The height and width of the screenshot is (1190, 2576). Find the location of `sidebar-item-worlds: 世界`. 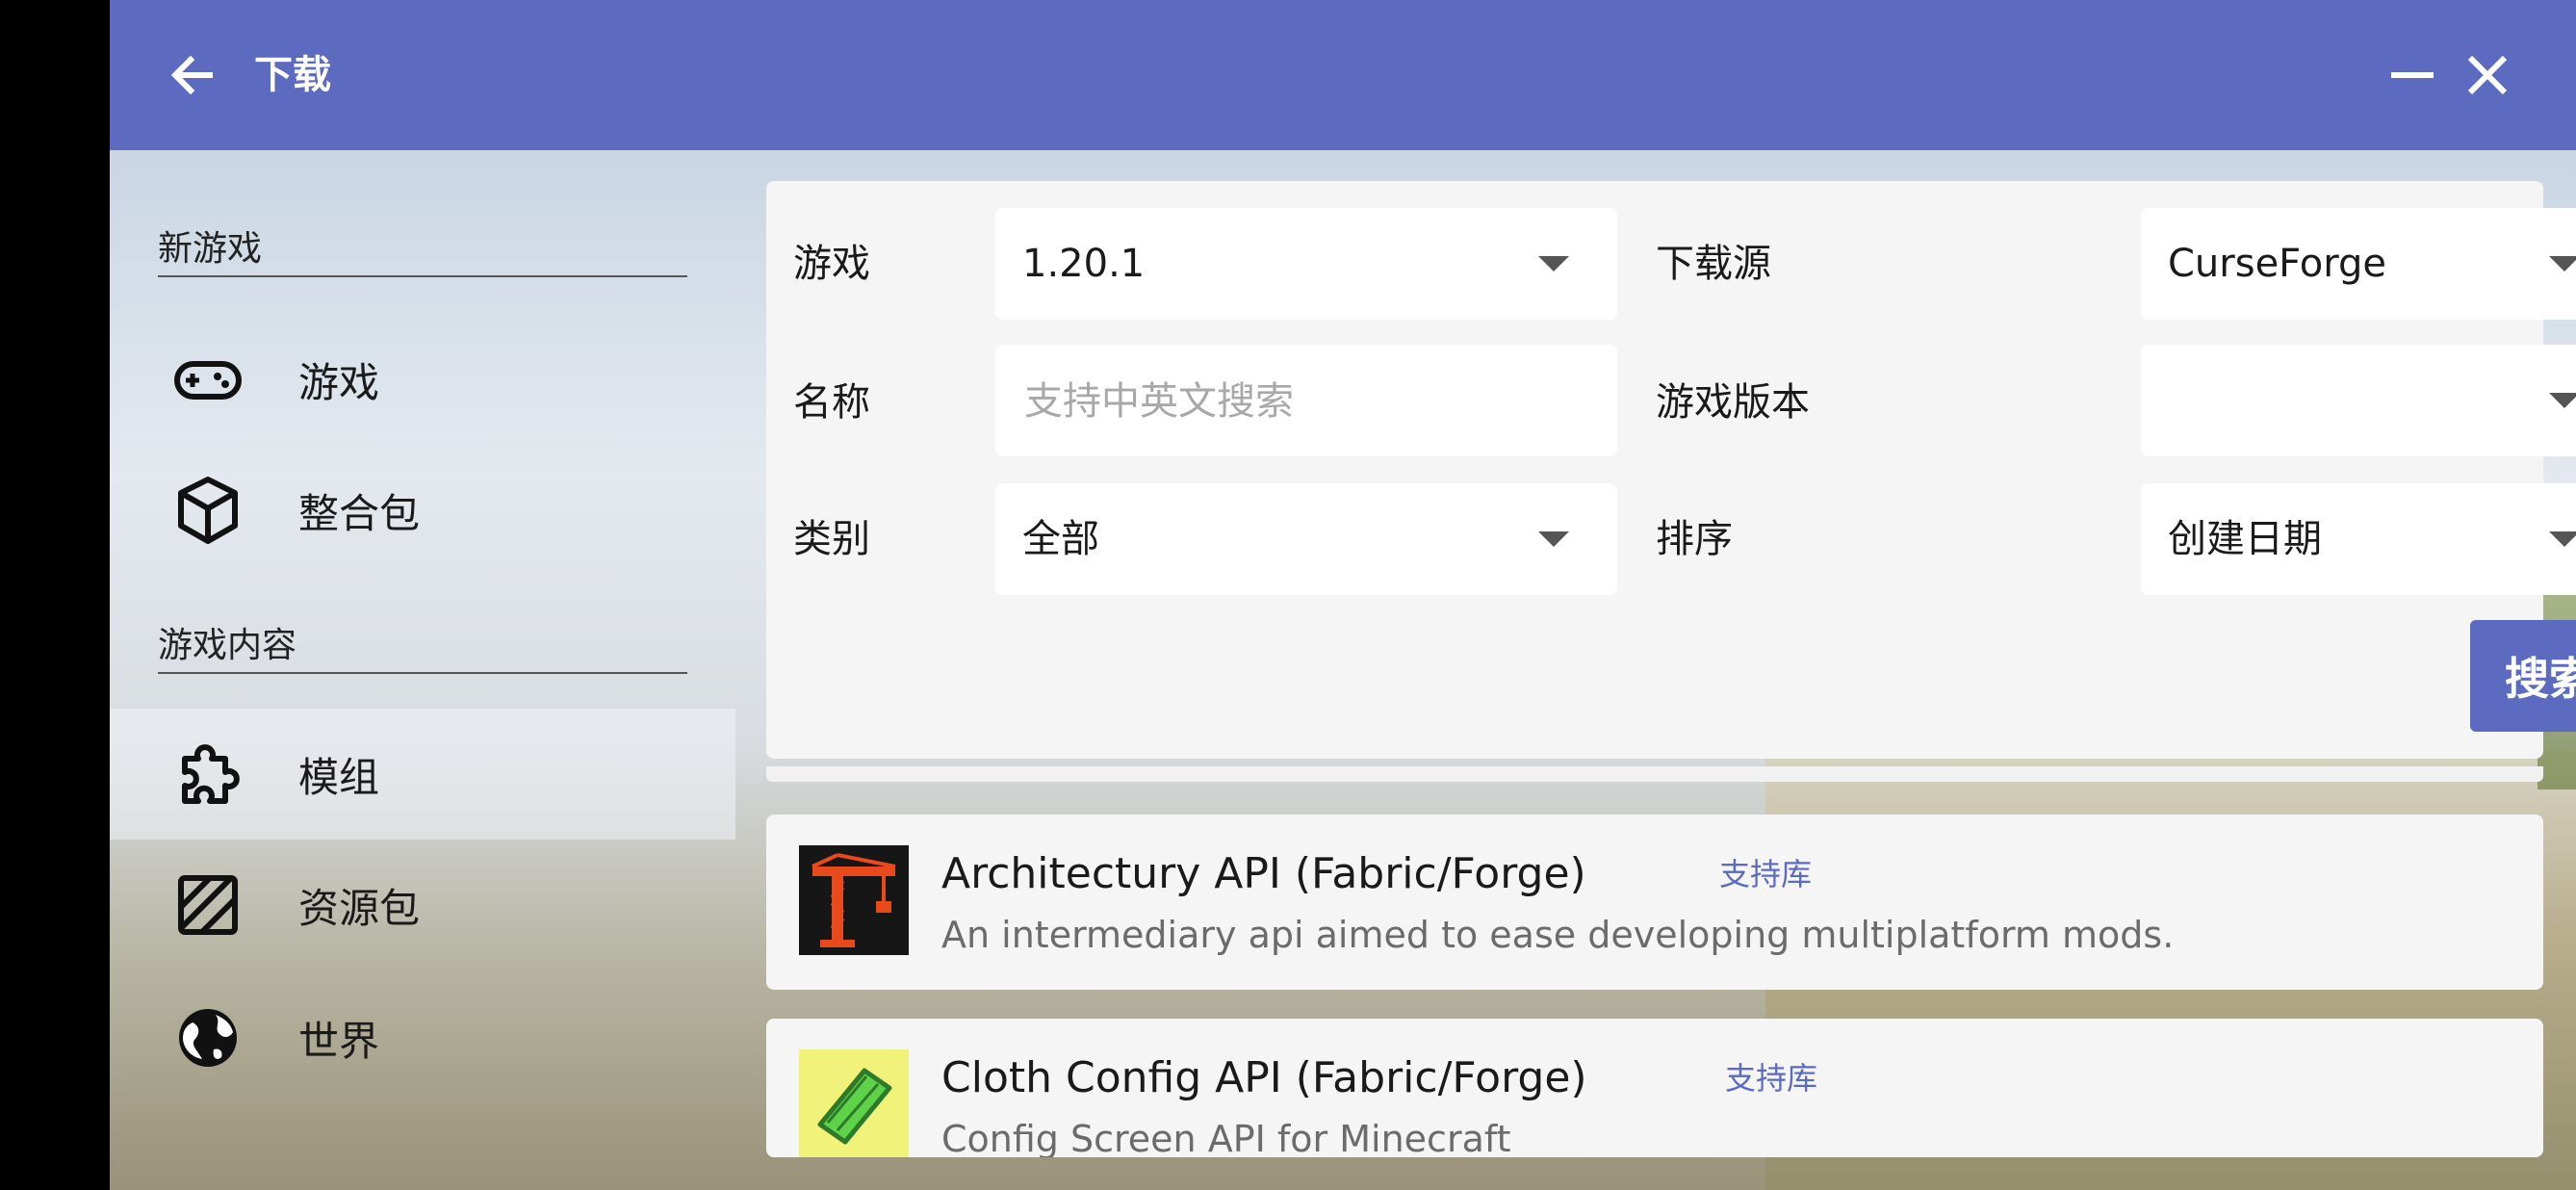

sidebar-item-worlds: 世界 is located at coordinates (422, 1038).